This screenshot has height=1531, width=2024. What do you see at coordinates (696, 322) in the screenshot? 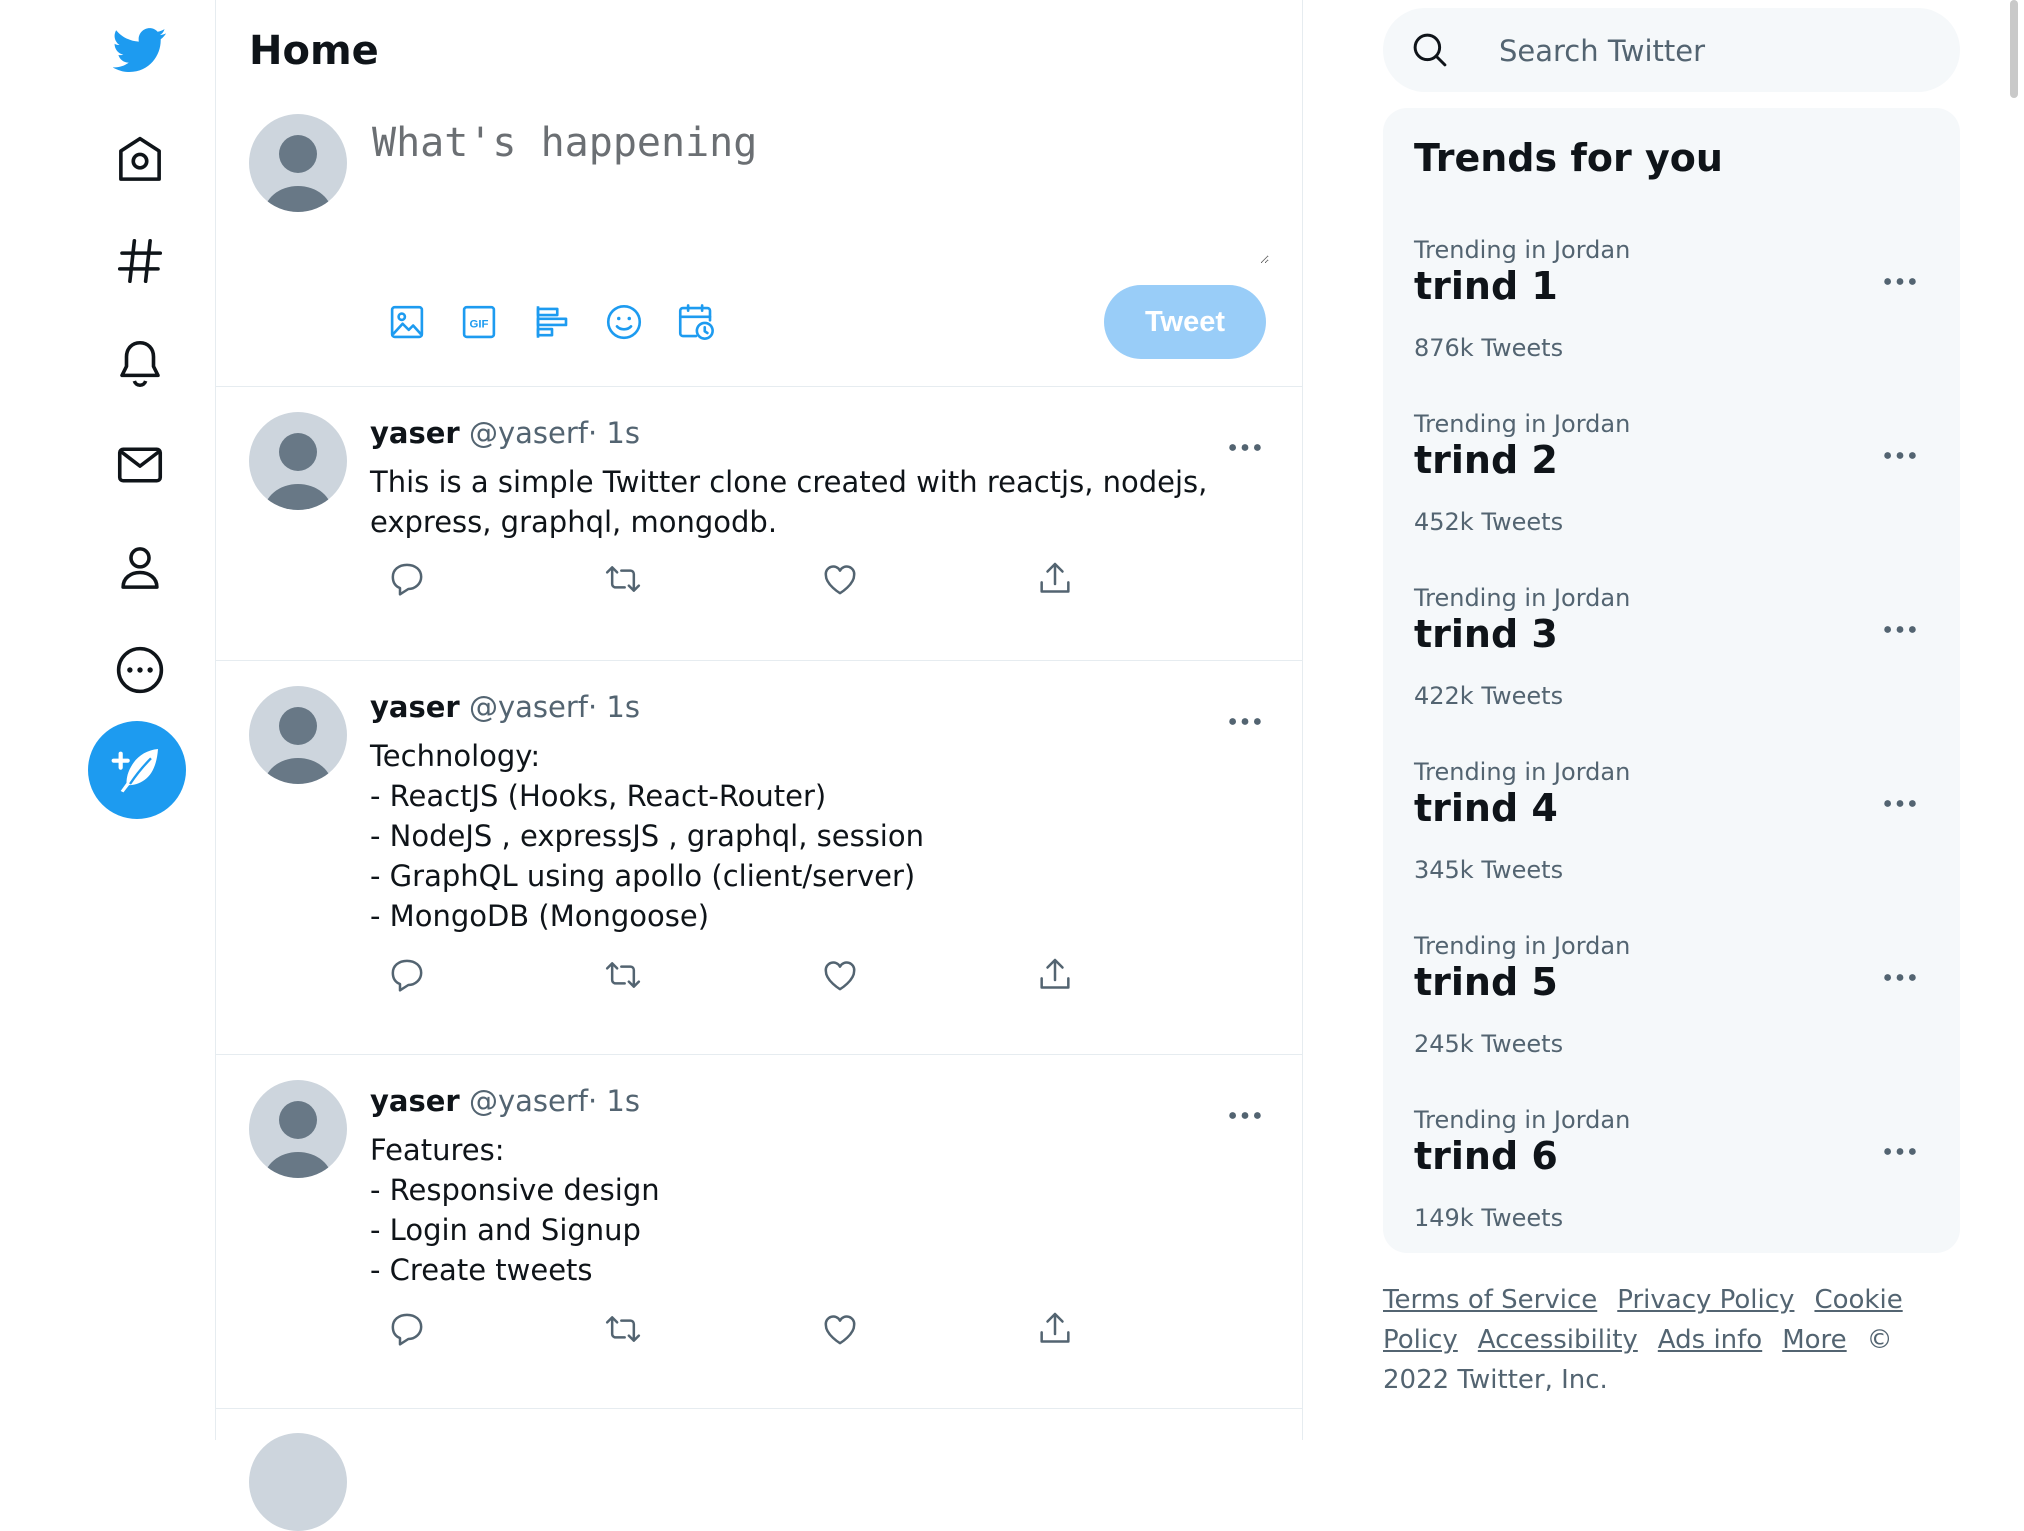
I see `schedule-icon` at bounding box center [696, 322].